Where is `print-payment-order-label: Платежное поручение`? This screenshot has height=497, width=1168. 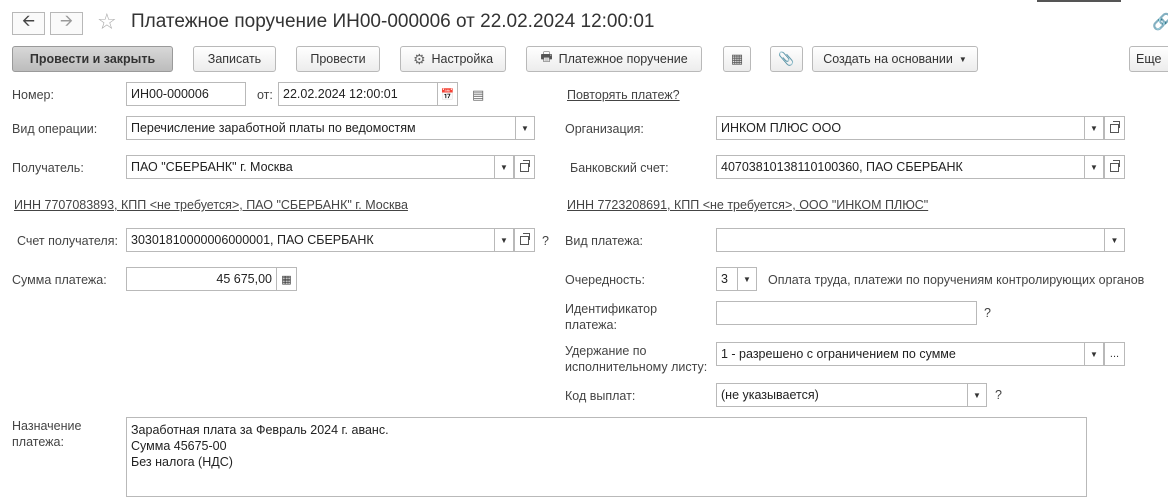 print-payment-order-label: Платежное поручение is located at coordinates (623, 59).